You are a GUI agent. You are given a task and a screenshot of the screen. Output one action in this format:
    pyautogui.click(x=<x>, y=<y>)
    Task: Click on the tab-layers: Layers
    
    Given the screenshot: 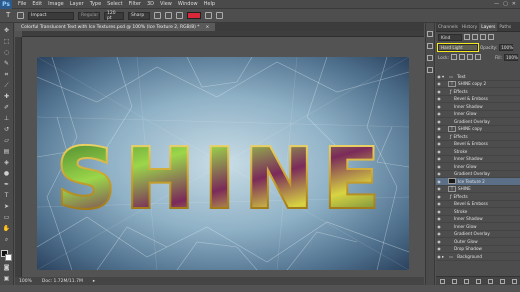 What is the action you would take?
    pyautogui.click(x=488, y=27)
    